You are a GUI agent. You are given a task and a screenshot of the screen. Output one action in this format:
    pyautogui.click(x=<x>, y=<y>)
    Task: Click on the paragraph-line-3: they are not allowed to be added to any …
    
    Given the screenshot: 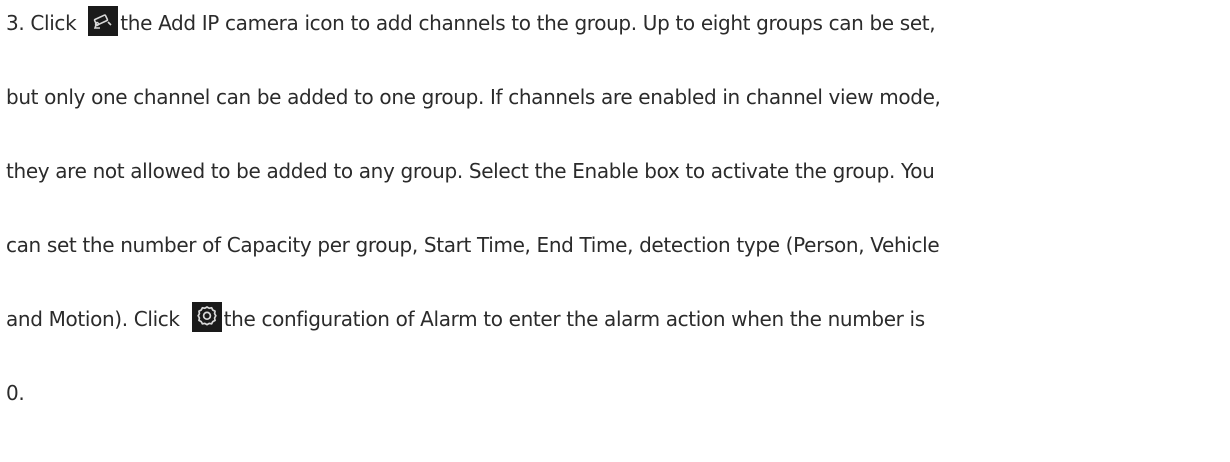 What is the action you would take?
    pyautogui.click(x=470, y=171)
    